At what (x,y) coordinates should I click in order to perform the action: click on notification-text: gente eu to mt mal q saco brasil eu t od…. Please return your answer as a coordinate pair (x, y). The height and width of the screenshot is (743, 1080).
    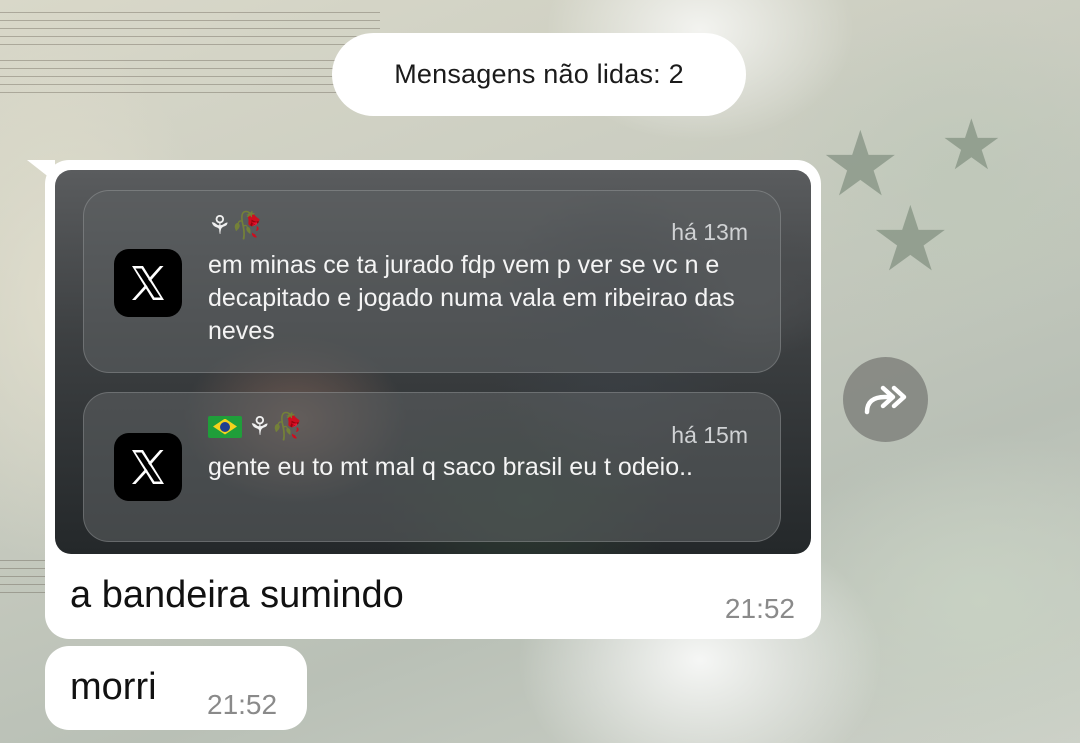
    Looking at the image, I should click on (450, 467).